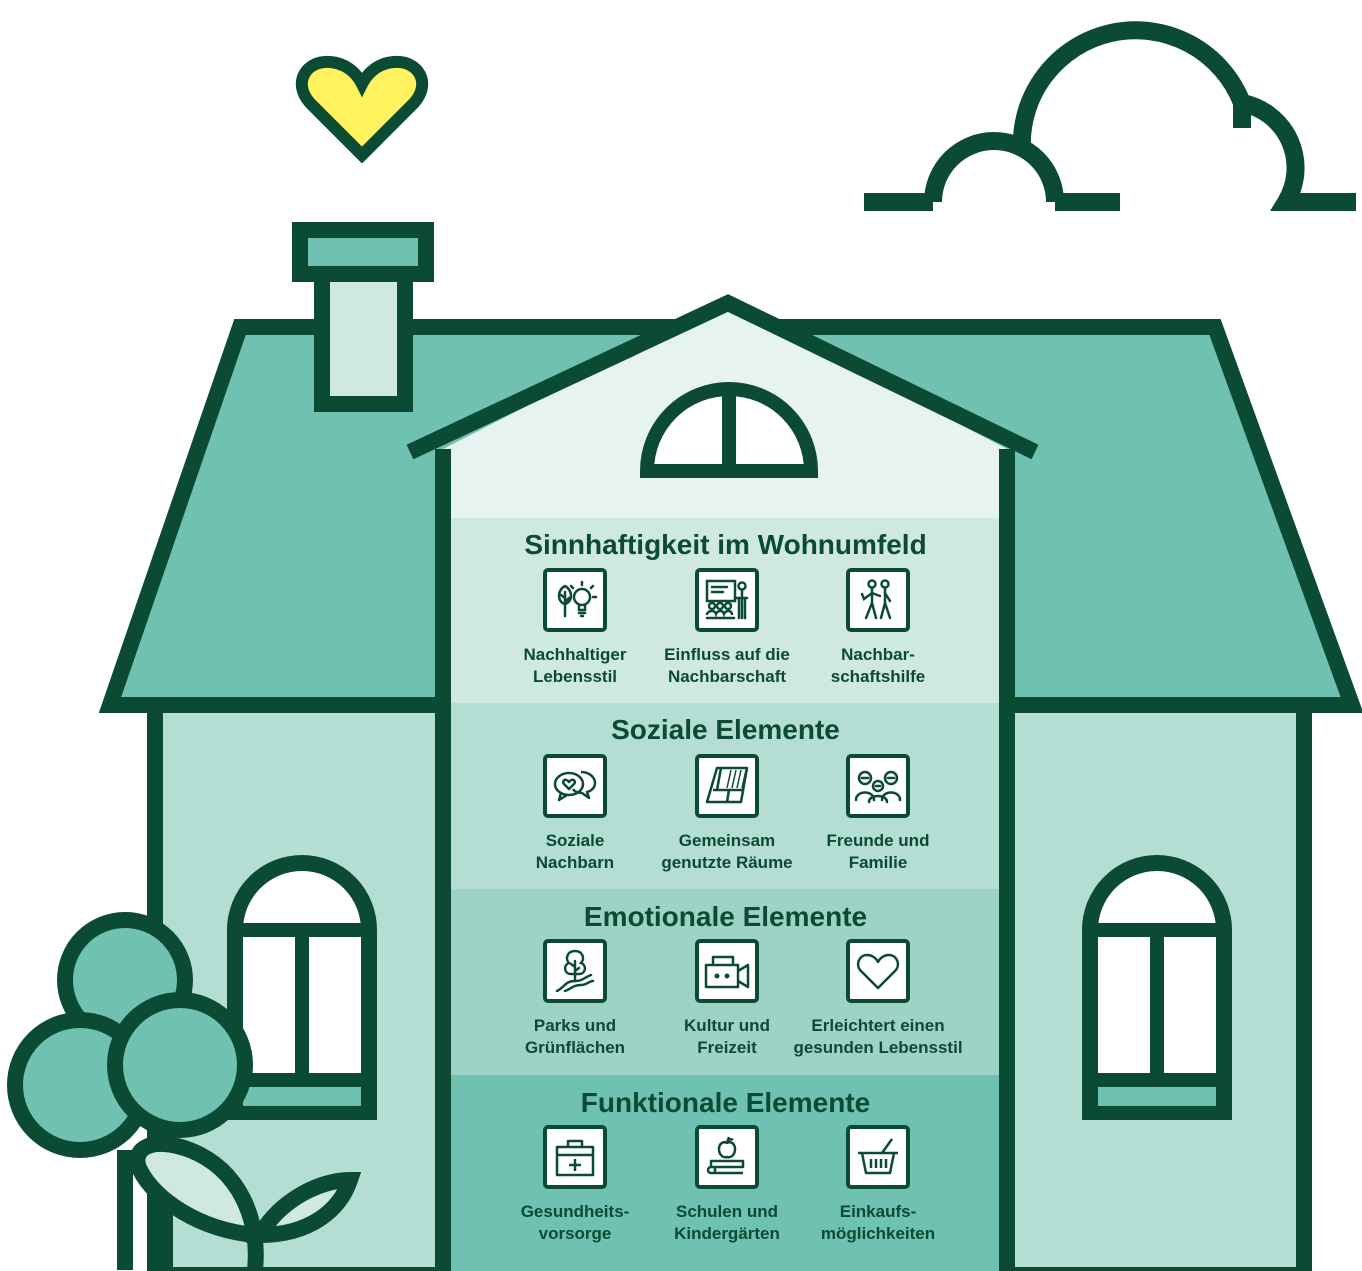 The image size is (1362, 1271). I want to click on section-title-funktionale: Funktionale Elemente, so click(725, 1102).